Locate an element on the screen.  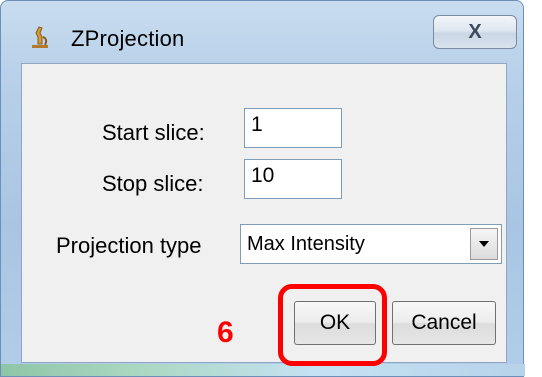
window-frame-bottom is located at coordinates (263, 370).